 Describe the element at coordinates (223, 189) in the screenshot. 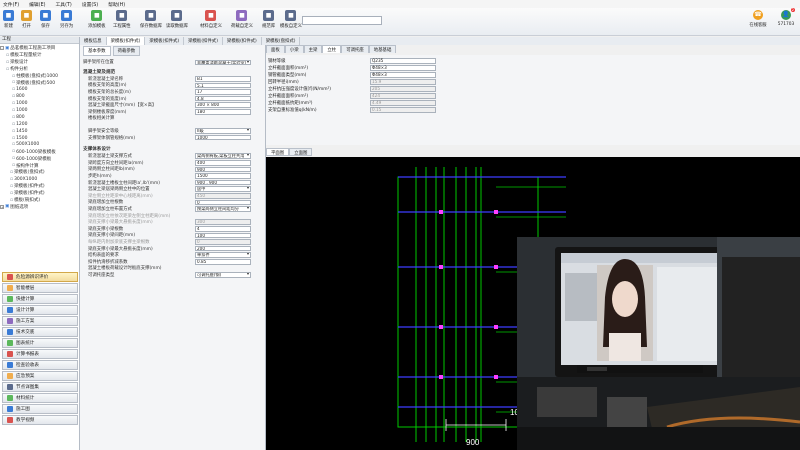

I see `form-value-field: 居中` at that location.